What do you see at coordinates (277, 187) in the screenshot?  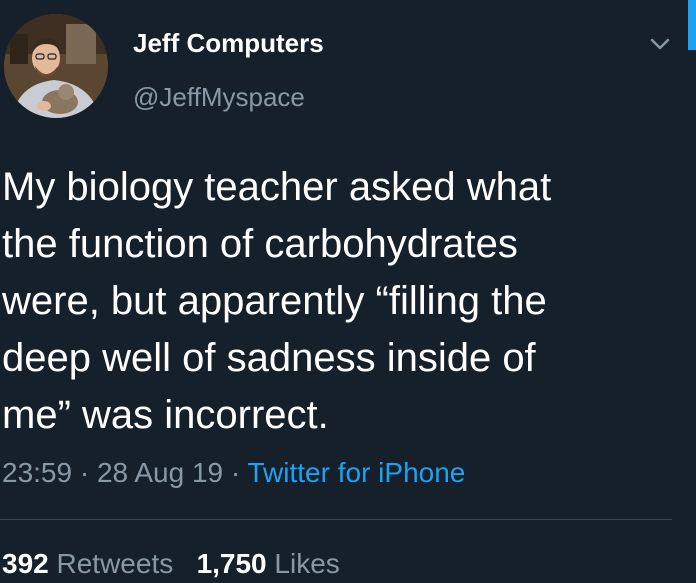 I see `tweet-text-line: My biology teacher asked what` at bounding box center [277, 187].